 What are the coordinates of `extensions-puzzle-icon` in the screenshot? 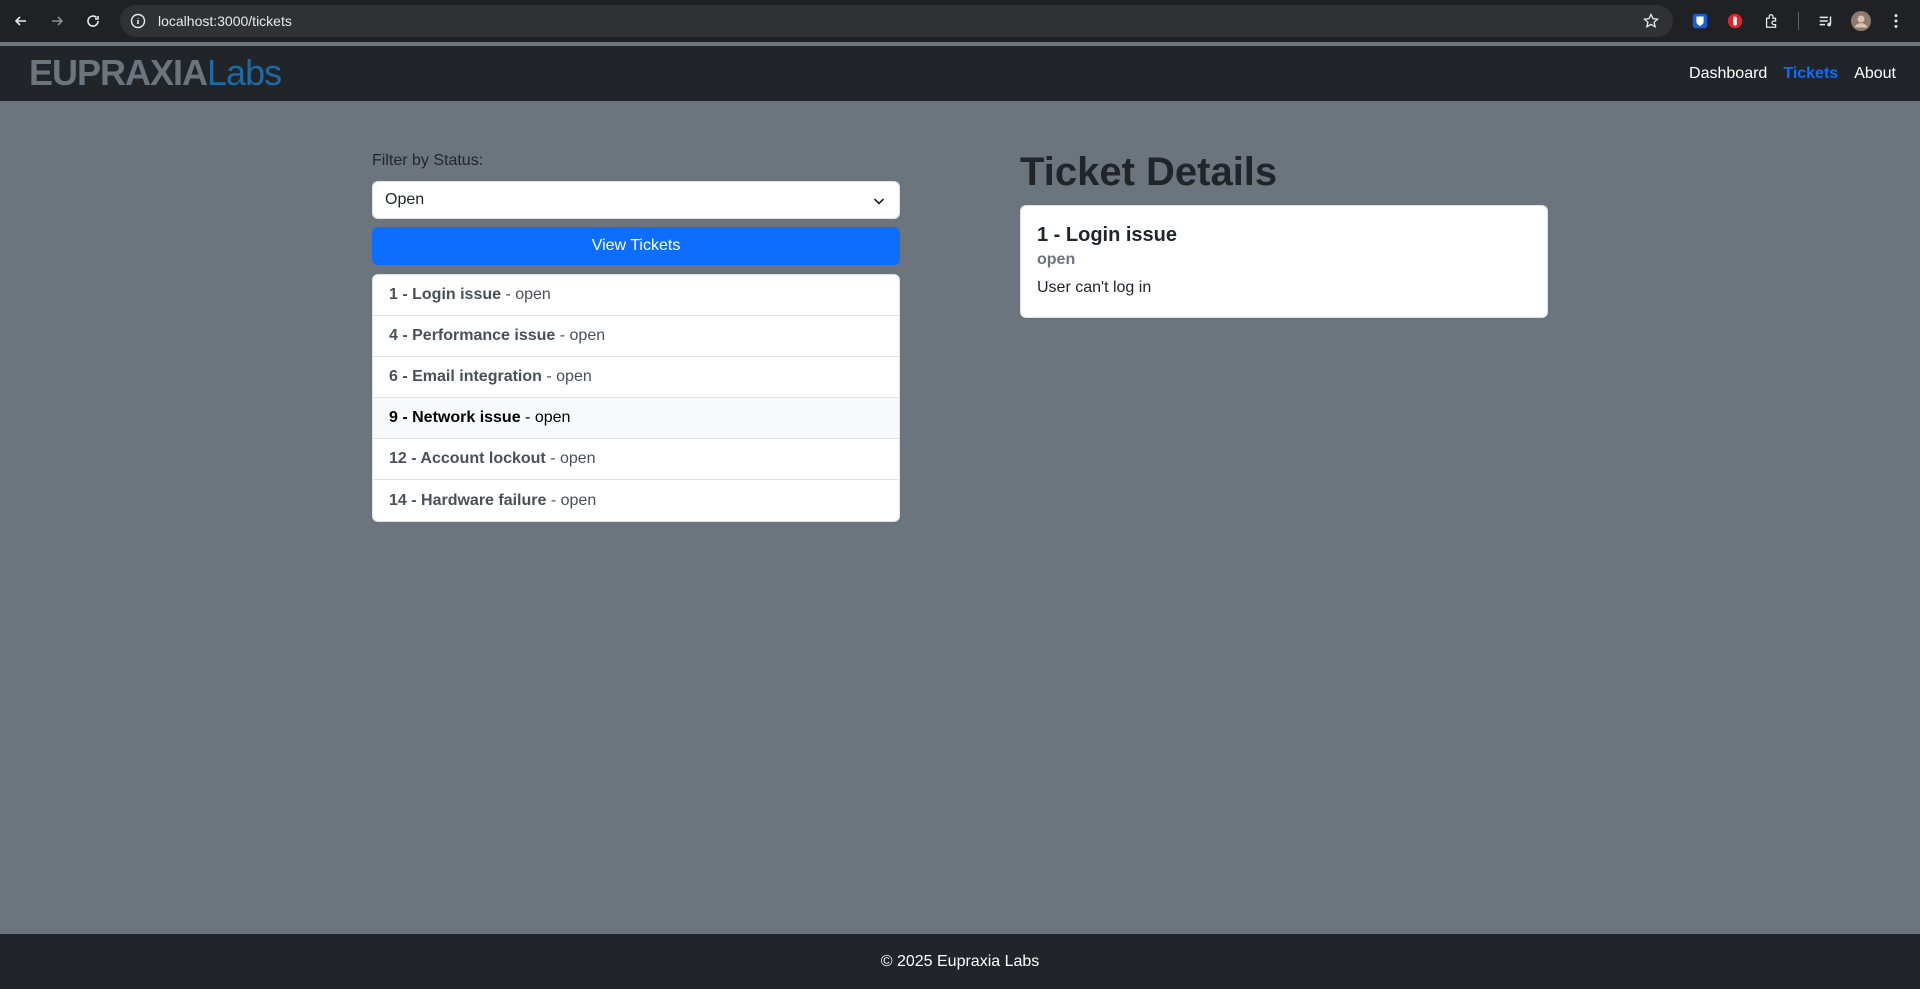 It's located at (1772, 21).